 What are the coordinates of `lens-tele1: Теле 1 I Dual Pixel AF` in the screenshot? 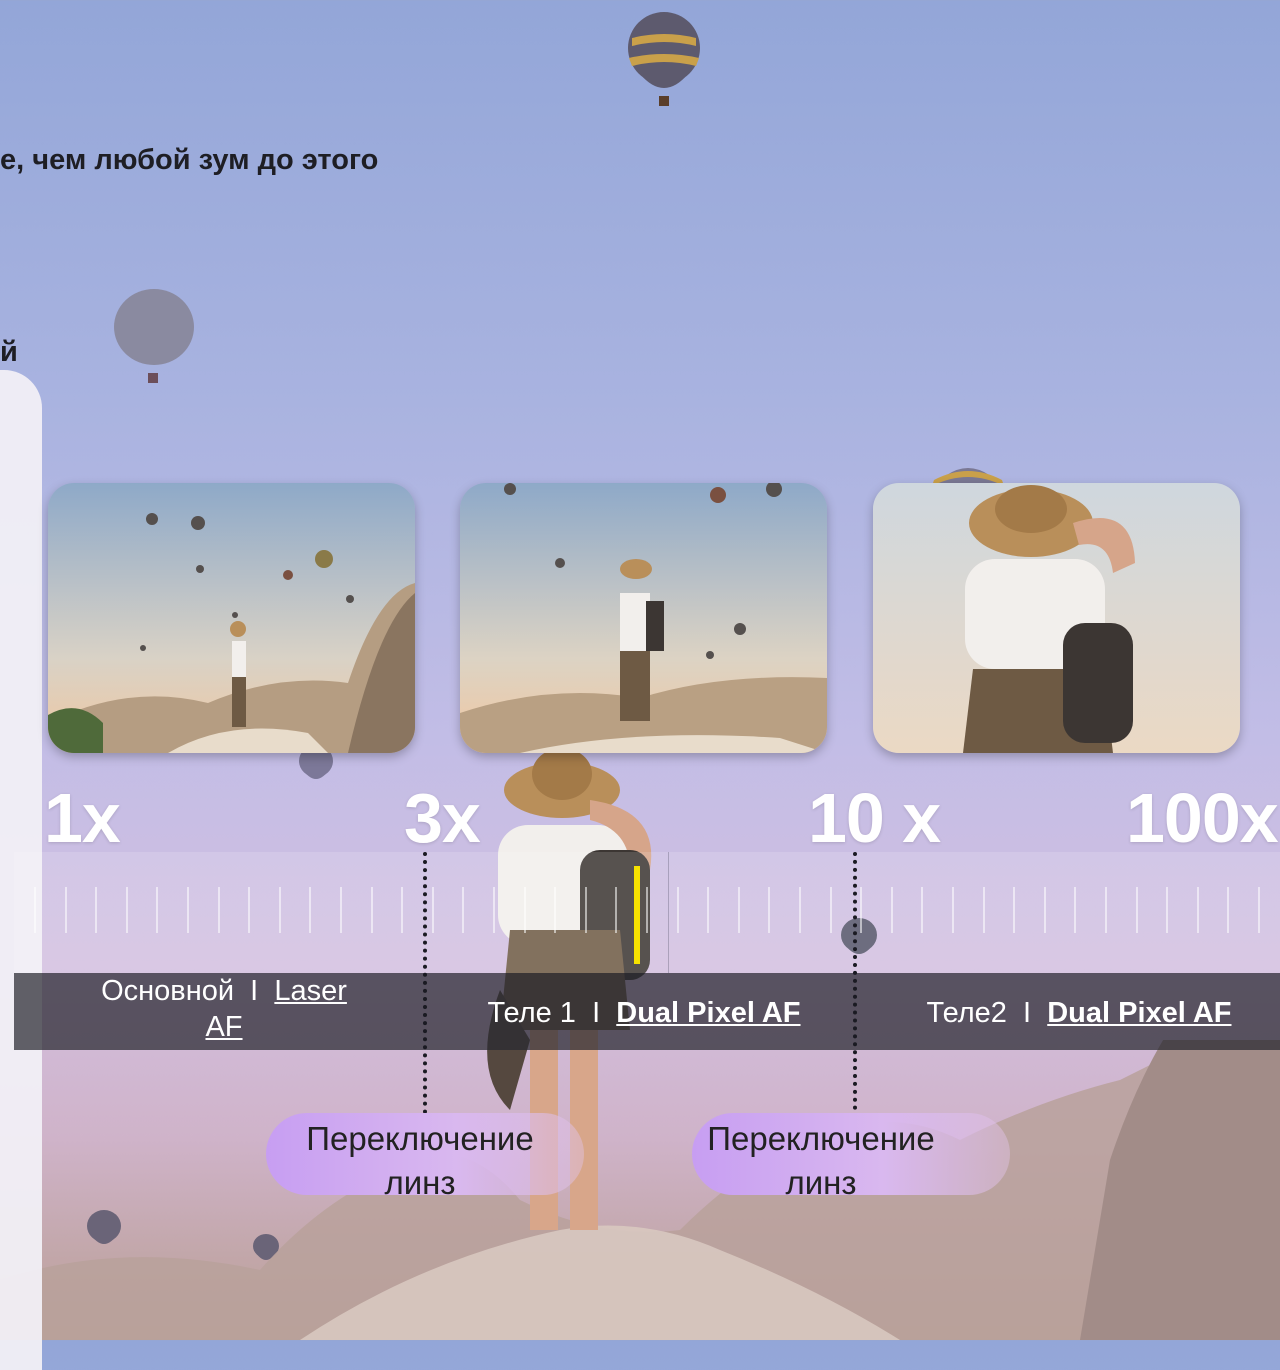 It's located at (644, 1013).